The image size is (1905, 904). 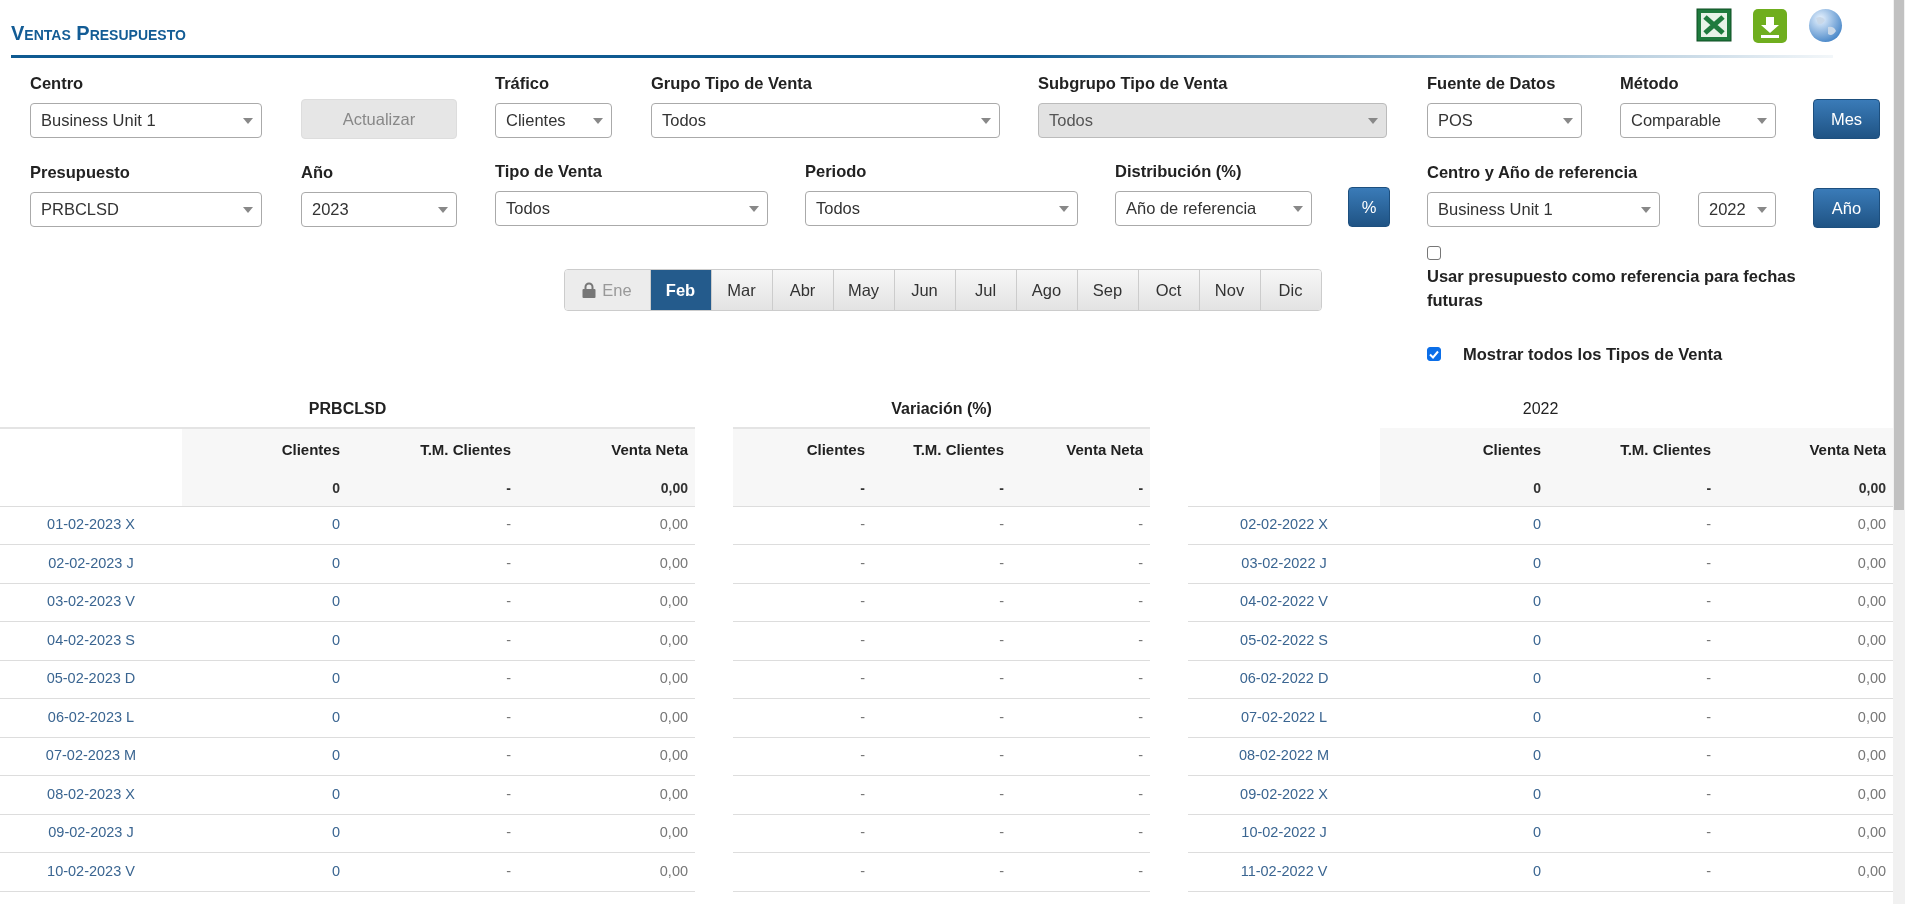 What do you see at coordinates (1284, 833) in the screenshot?
I see `date-cell: 10-02-2022 J` at bounding box center [1284, 833].